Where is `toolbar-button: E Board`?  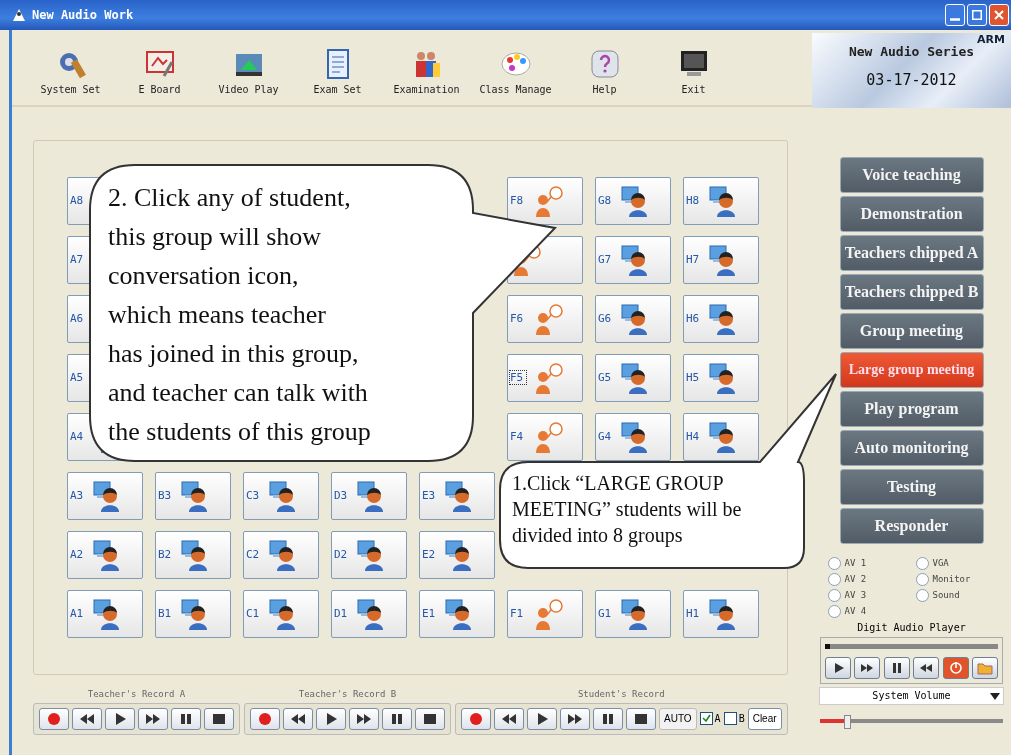 toolbar-button: E Board is located at coordinates (159, 69).